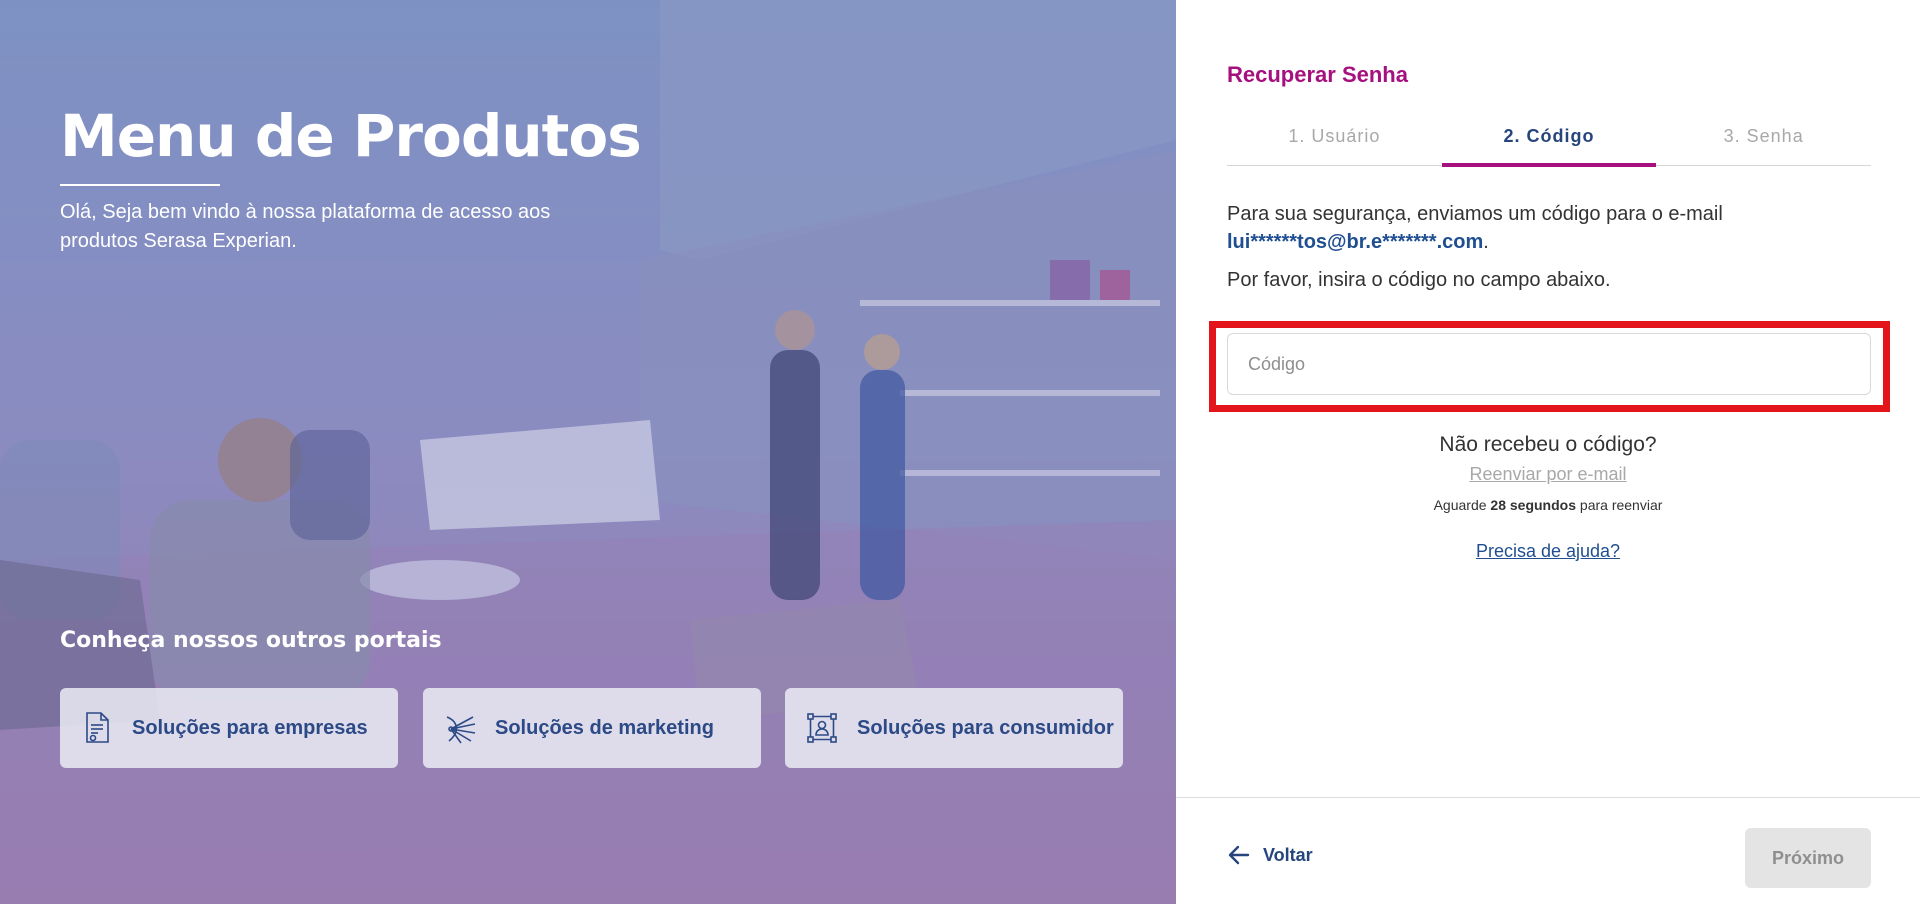 The image size is (1920, 904). Describe the element at coordinates (351, 136) in the screenshot. I see `hero-title: Menu de Produtos` at that location.